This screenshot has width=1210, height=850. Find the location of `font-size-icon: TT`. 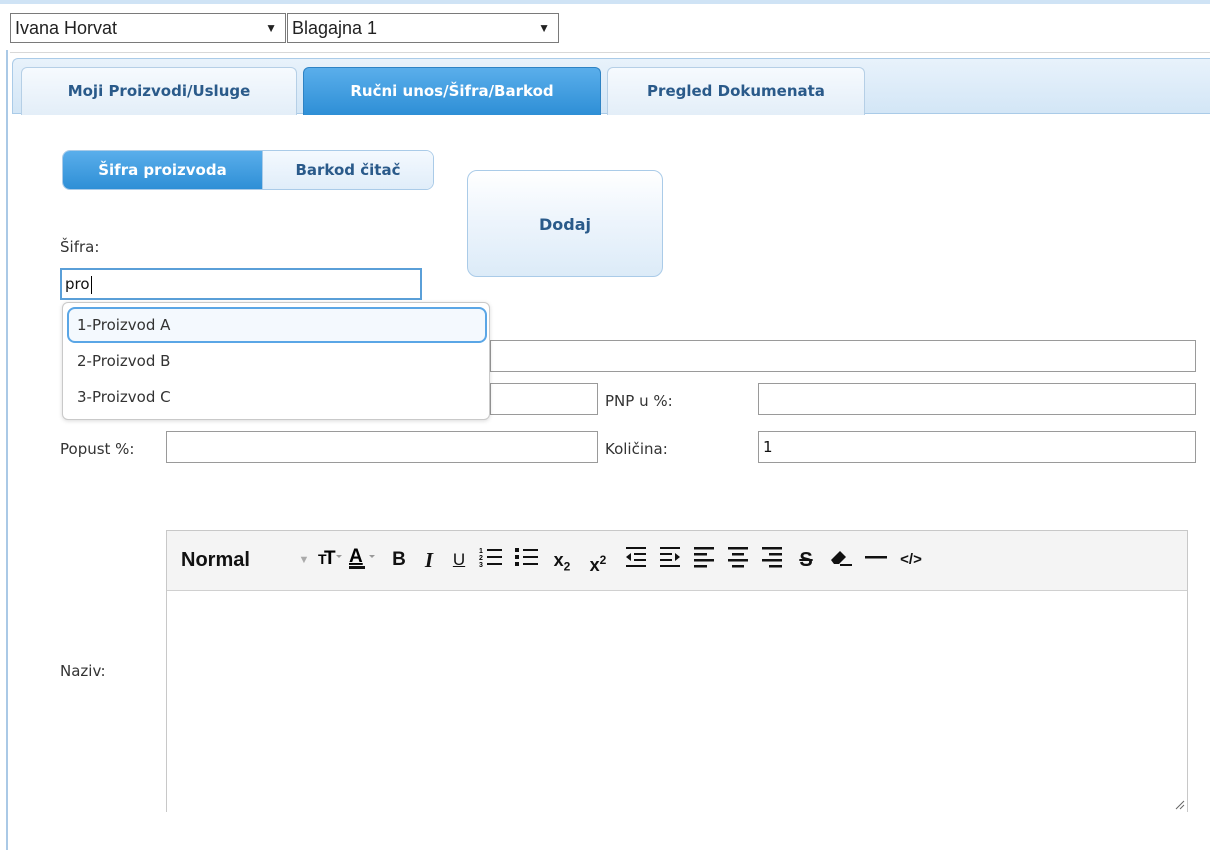

font-size-icon: TT is located at coordinates (330, 560).